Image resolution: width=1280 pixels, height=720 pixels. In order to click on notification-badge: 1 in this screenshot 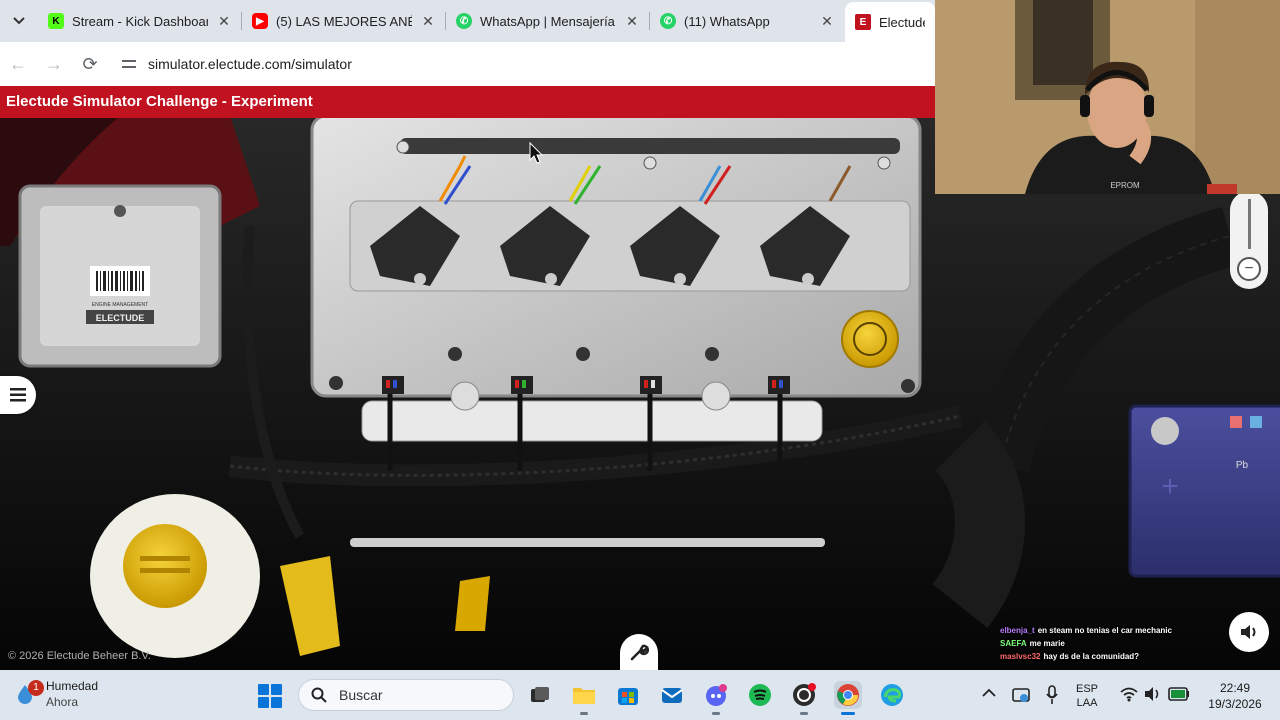, I will do `click(36, 688)`.